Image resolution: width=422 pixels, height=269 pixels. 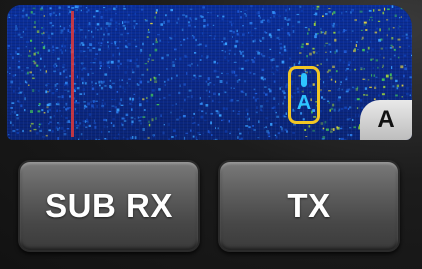 I want to click on vfo-a-cursor: A, so click(x=304, y=95).